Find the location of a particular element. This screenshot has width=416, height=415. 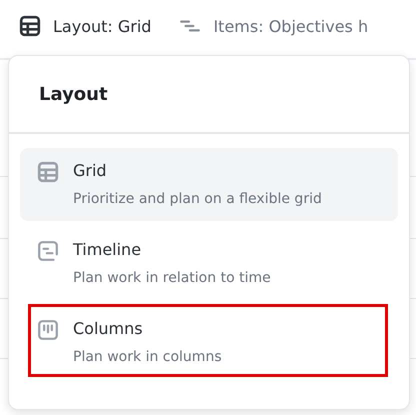

menu-title: Layout is located at coordinates (73, 94).